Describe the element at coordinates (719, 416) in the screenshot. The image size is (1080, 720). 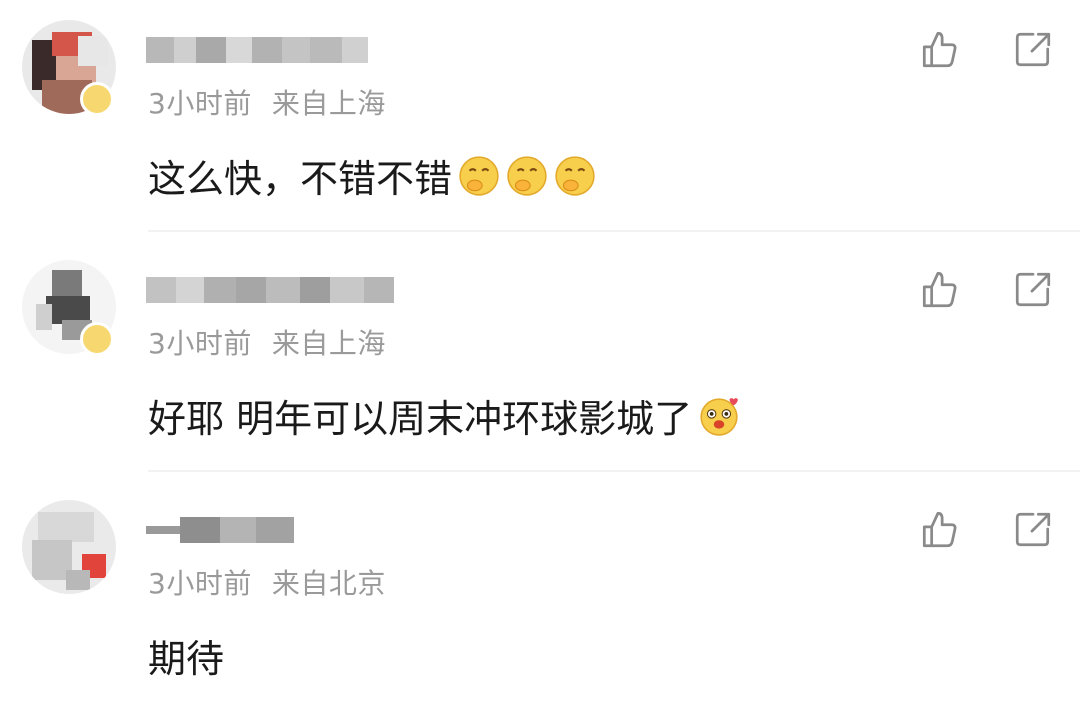
I see `excited-emoji-icon` at that location.